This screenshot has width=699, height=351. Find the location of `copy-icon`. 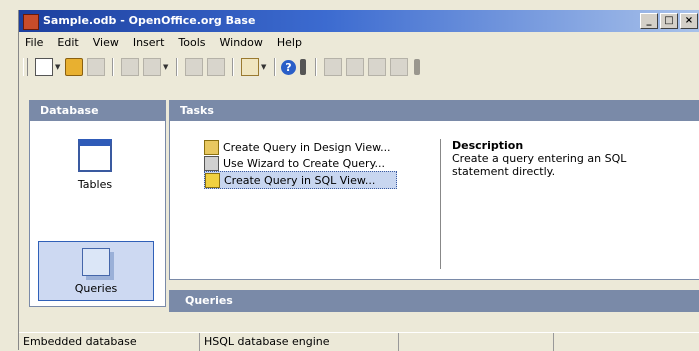

copy-icon is located at coordinates (130, 67).